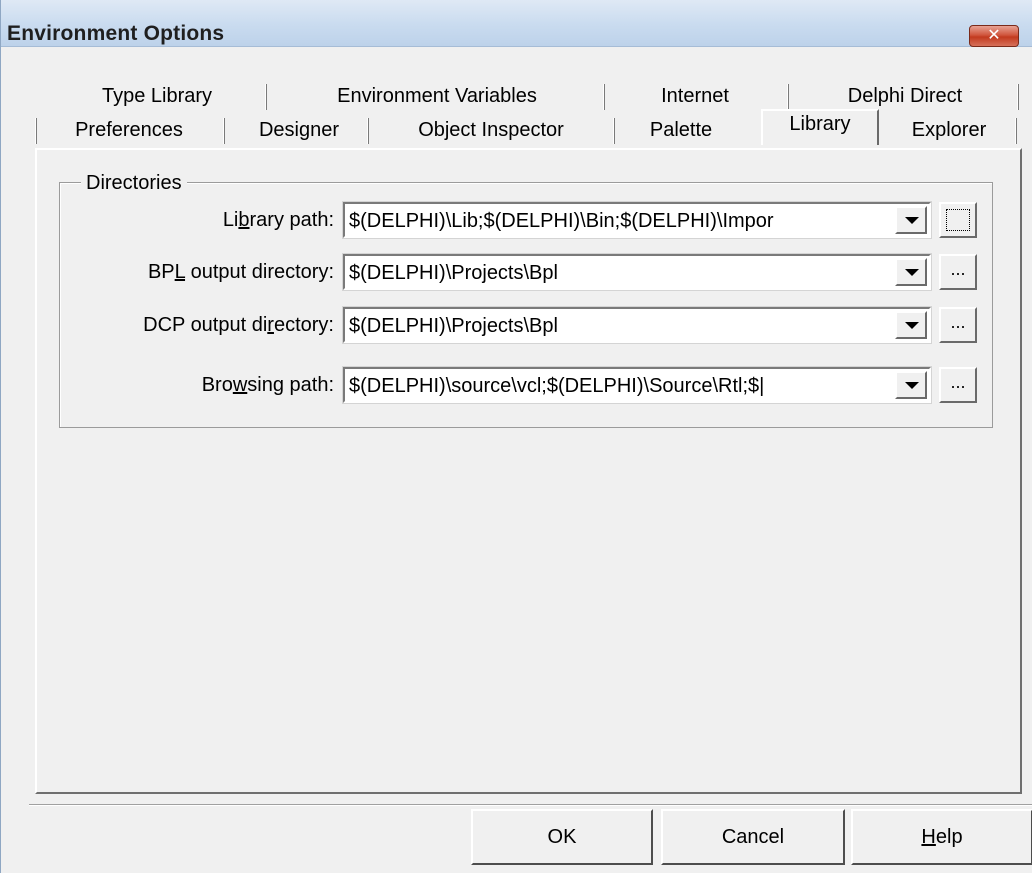 This screenshot has height=873, width=1032. I want to click on tab-preferences: Preferences, so click(129, 130).